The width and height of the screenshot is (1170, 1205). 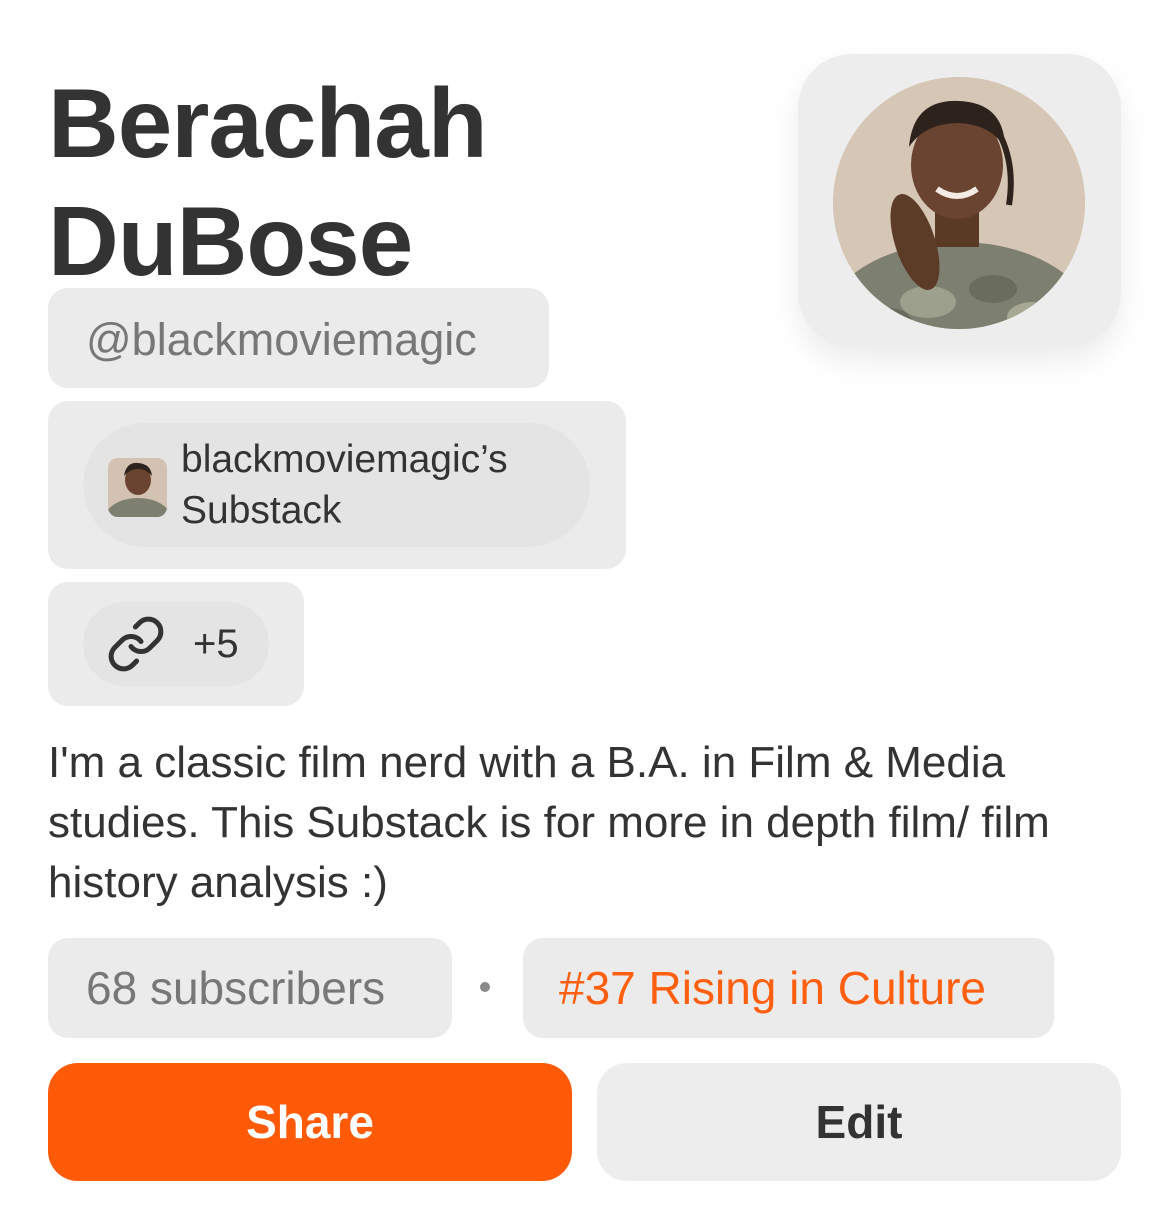 I want to click on profile-handle: @blackmoviemagic, so click(x=281, y=339).